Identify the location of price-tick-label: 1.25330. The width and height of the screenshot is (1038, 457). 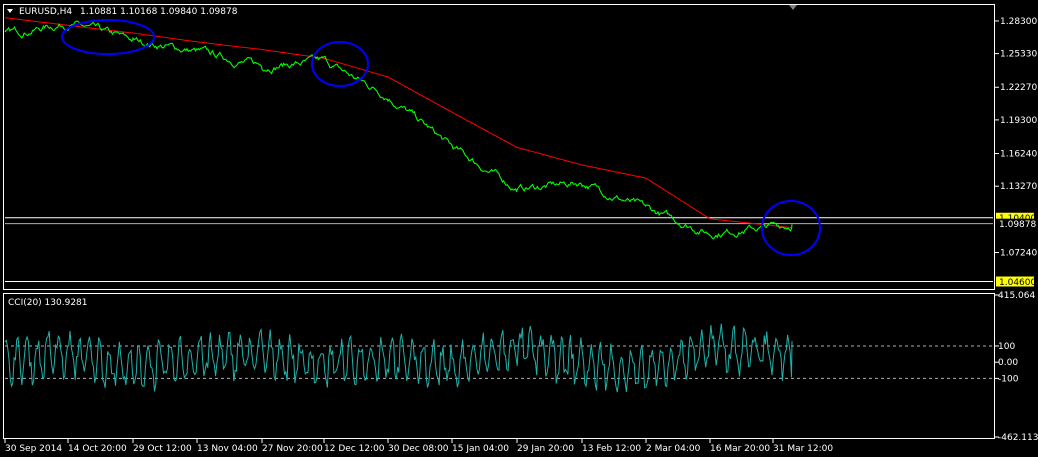
(1018, 55).